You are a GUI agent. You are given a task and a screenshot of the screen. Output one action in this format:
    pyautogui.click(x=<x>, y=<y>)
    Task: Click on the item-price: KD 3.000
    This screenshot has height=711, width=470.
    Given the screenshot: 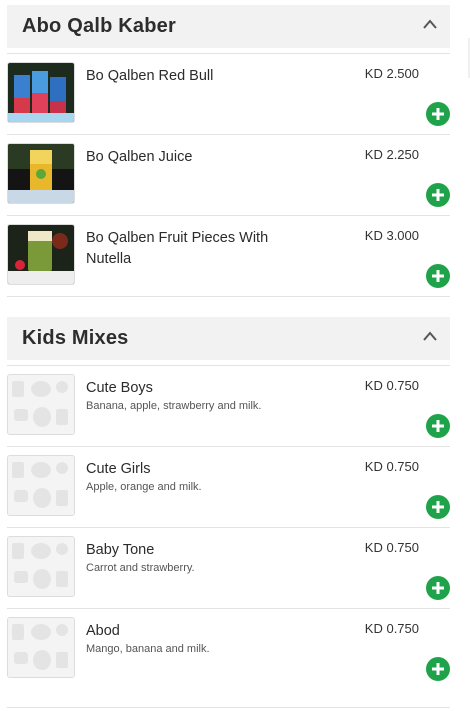 What is the action you would take?
    pyautogui.click(x=391, y=235)
    